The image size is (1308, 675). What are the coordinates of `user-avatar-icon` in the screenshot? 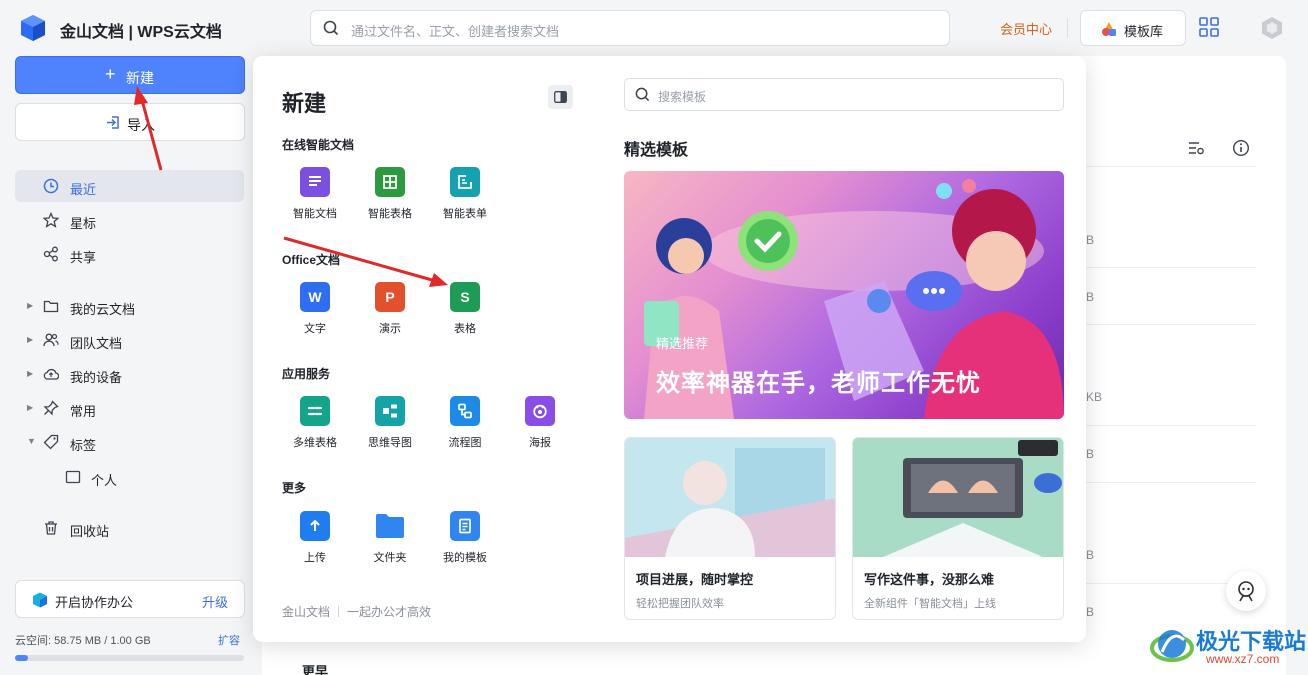 It's located at (1272, 28).